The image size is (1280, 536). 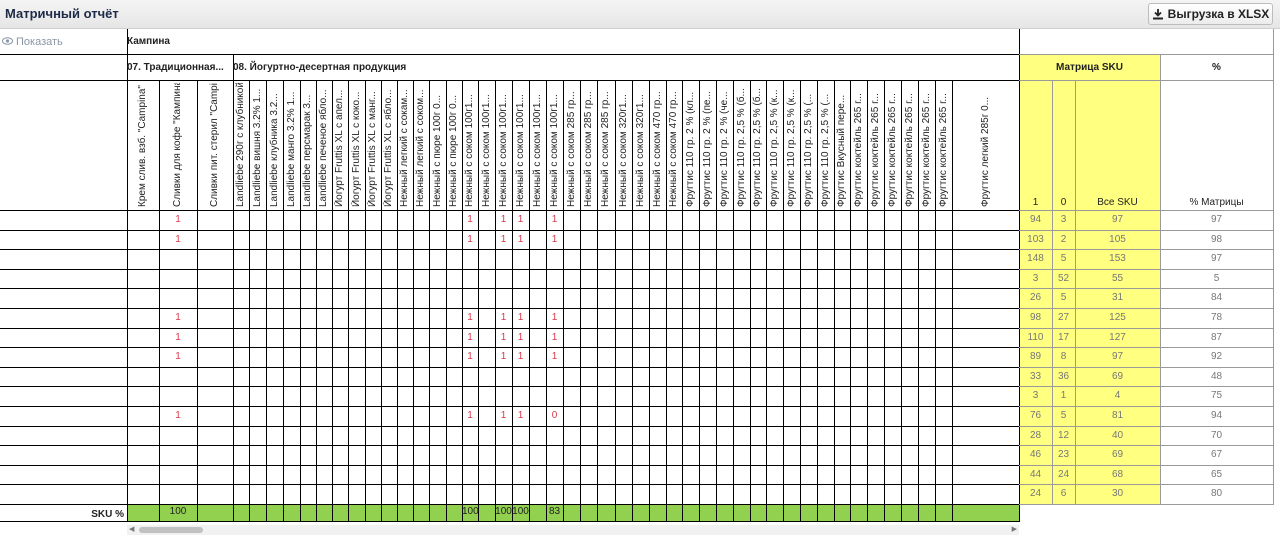 I want to click on matrix-percent: 48, so click(x=1216, y=376).